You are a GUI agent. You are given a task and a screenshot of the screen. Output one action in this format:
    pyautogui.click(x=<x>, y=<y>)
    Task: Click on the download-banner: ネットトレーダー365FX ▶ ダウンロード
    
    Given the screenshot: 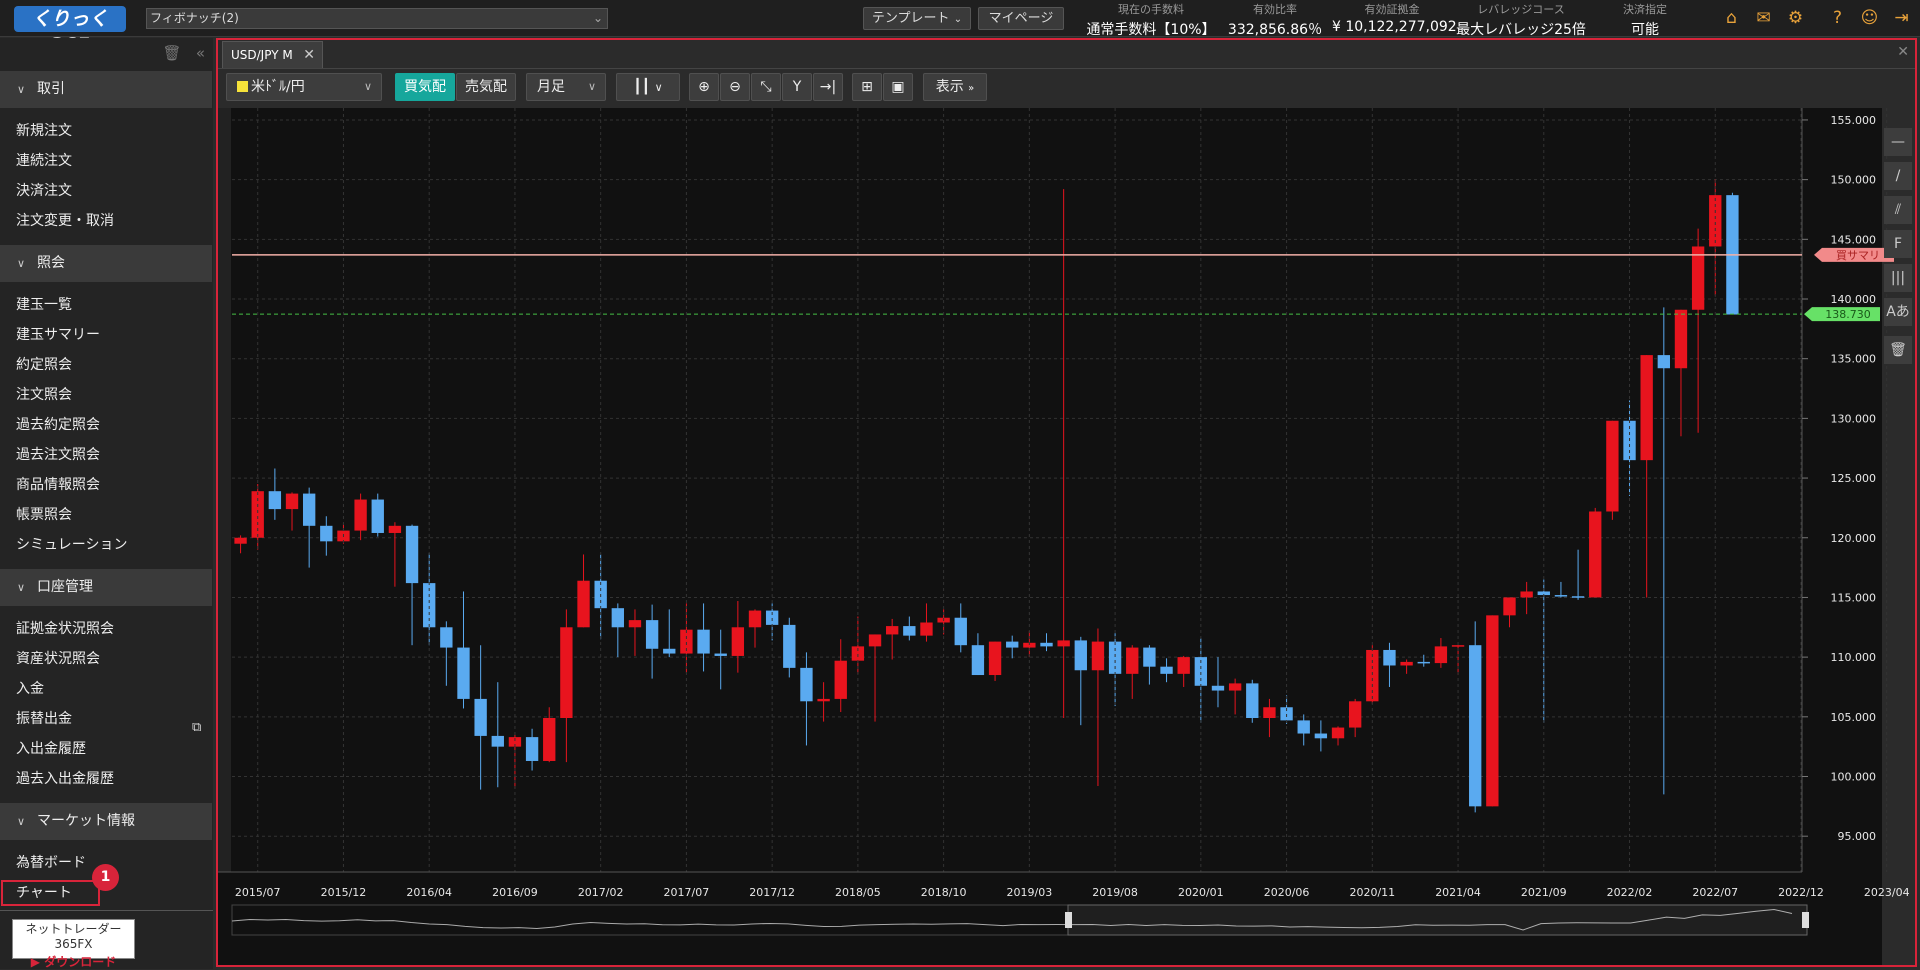 What is the action you would take?
    pyautogui.click(x=73, y=944)
    